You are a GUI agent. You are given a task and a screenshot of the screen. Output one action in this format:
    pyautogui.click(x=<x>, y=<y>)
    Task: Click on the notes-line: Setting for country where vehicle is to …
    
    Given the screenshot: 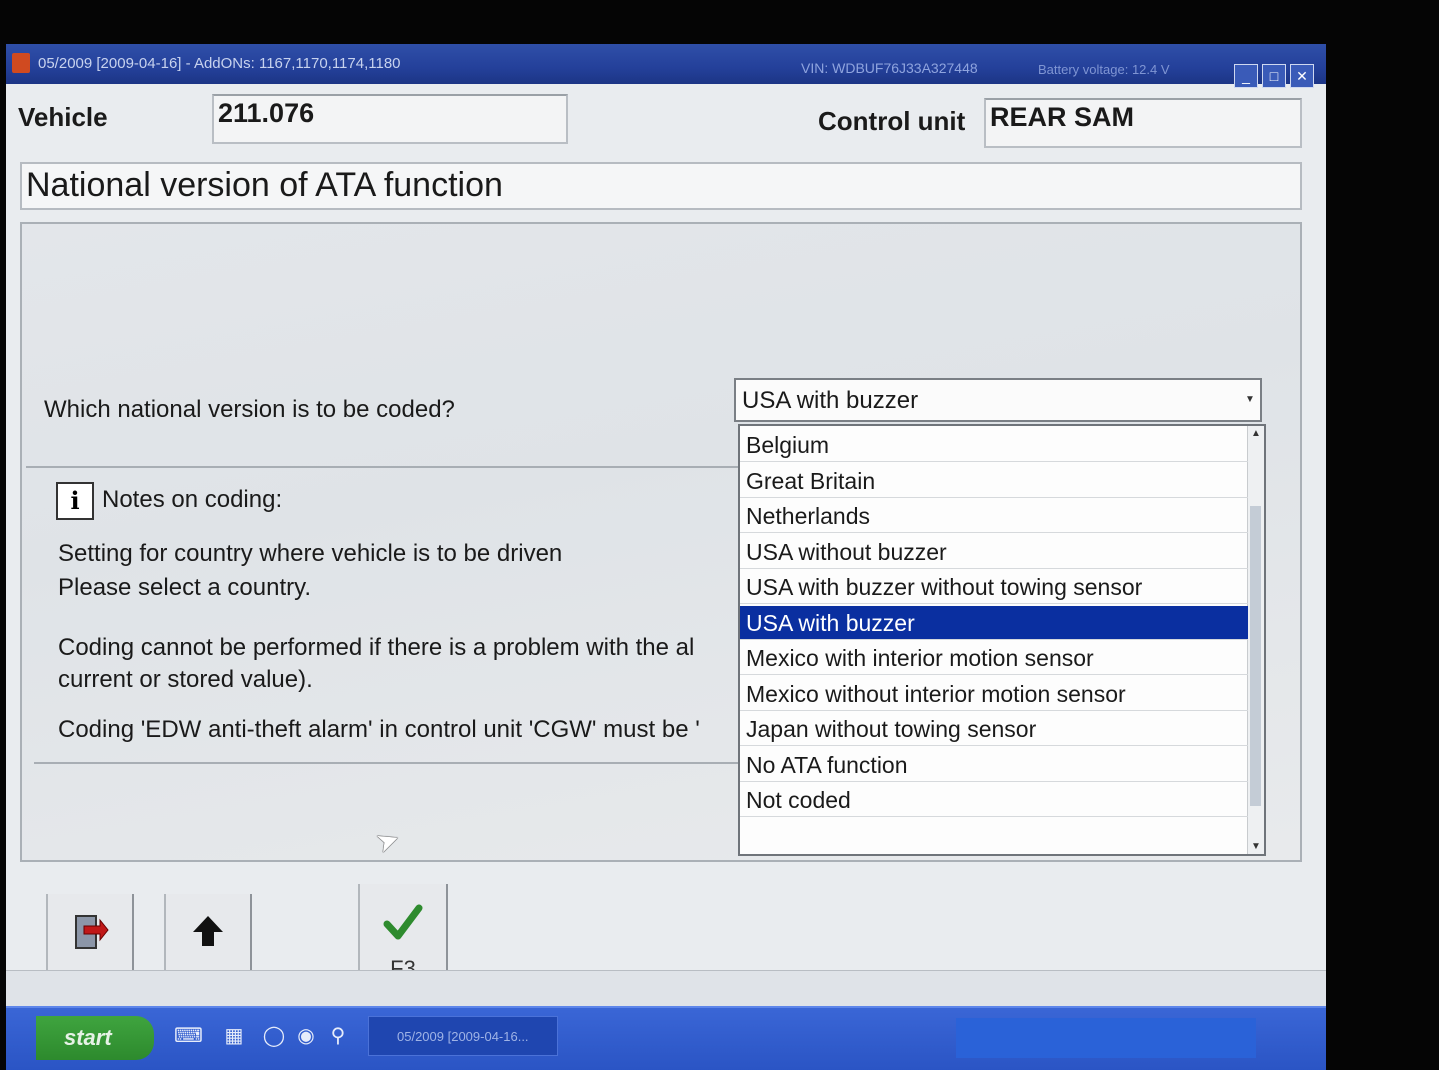 What is the action you would take?
    pyautogui.click(x=310, y=553)
    